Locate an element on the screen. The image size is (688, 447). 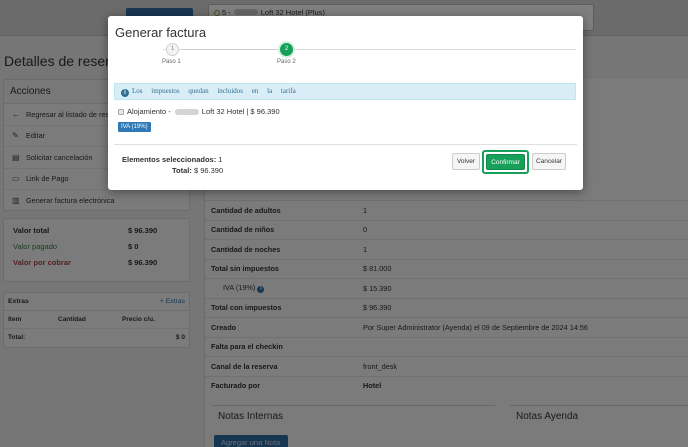
selected-value: 1 is located at coordinates (220, 159).